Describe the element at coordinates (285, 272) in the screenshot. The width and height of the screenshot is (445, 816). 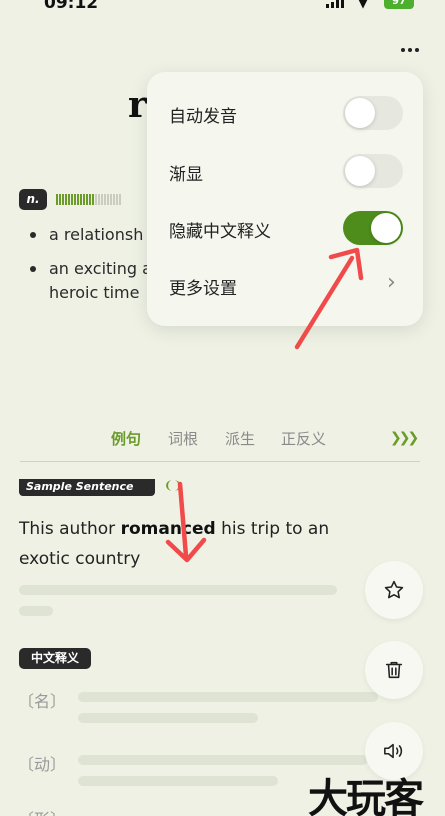
I see `setting-row-more-settings: 更多设置 ›` at that location.